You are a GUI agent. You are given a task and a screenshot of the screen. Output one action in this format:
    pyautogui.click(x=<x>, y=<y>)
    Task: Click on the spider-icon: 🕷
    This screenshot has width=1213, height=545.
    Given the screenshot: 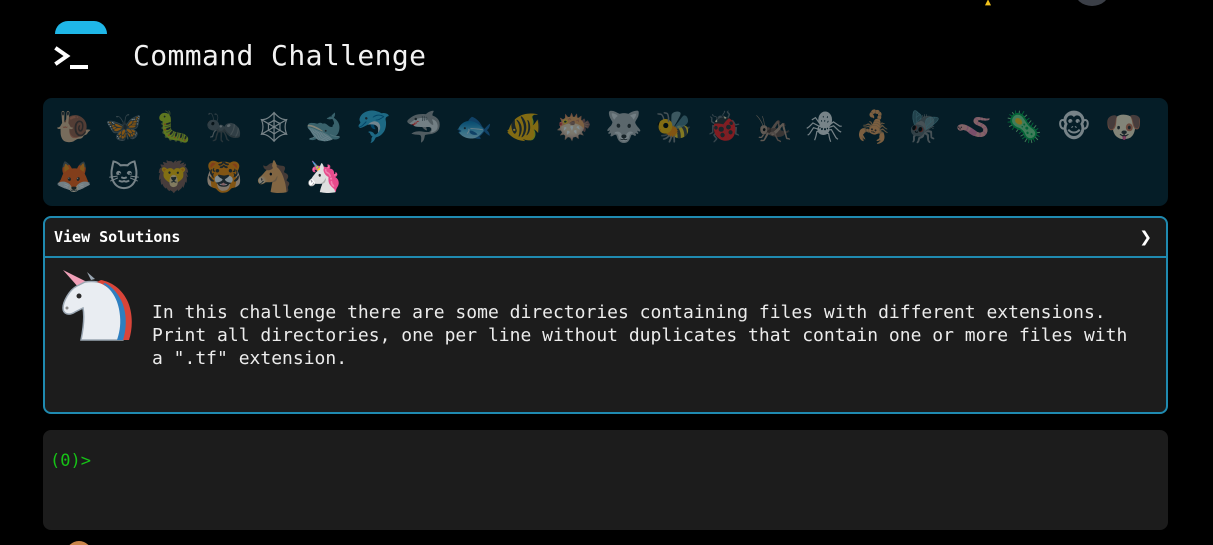 What is the action you would take?
    pyautogui.click(x=824, y=128)
    